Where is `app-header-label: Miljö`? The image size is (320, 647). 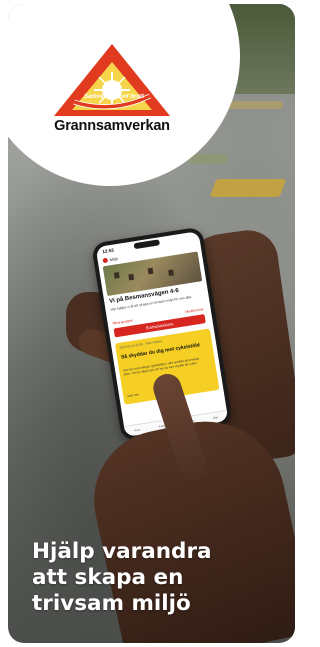 app-header-label: Miljö is located at coordinates (114, 259).